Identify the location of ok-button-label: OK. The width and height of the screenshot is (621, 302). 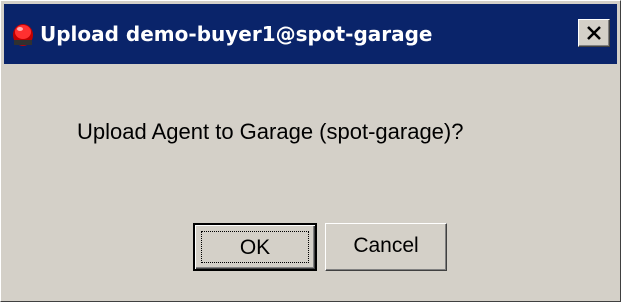
(255, 247).